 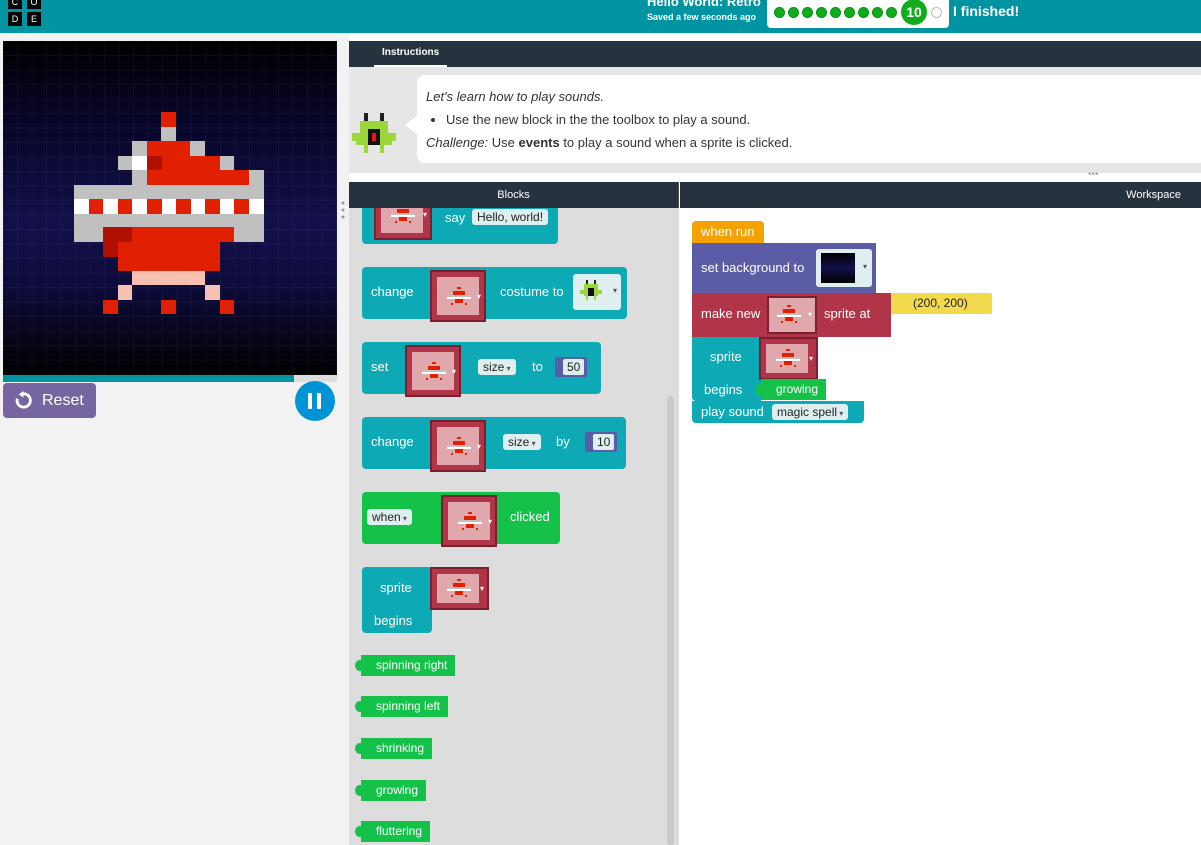 I want to click on instructions-tabbar: Instructions, so click(x=775, y=54).